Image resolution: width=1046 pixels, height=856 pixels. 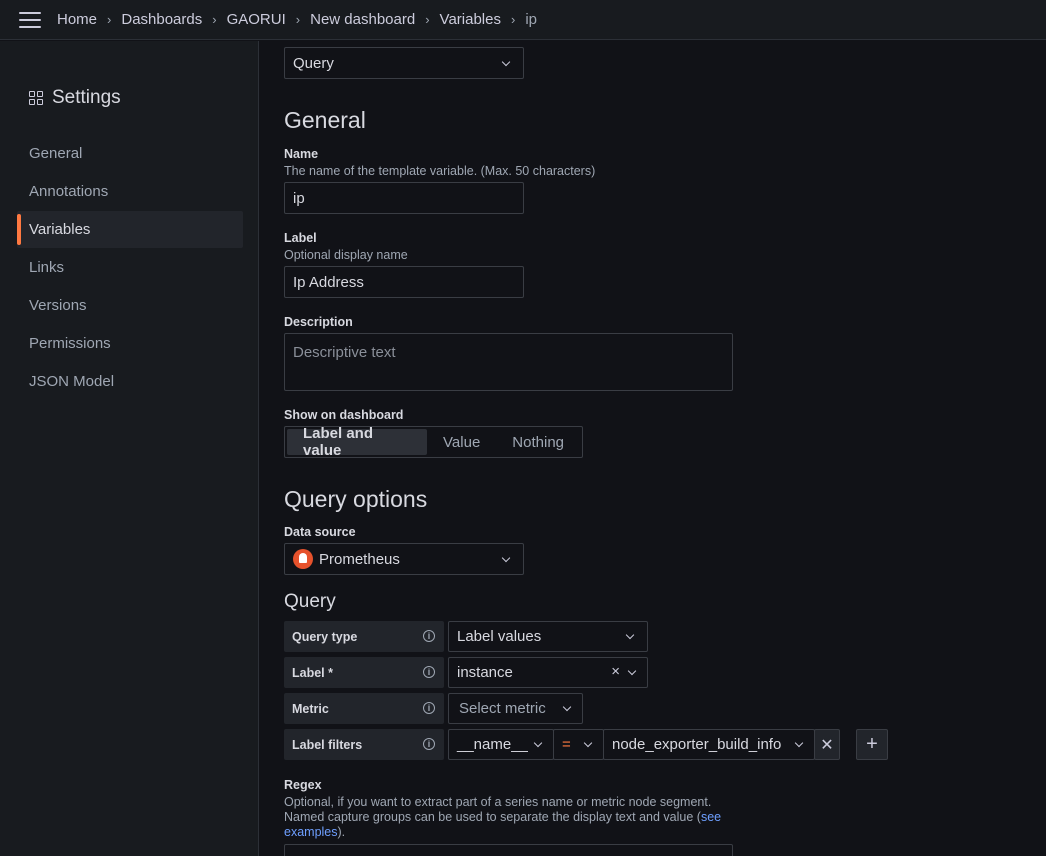 I want to click on breadcrumb-current: ip, so click(x=531, y=19).